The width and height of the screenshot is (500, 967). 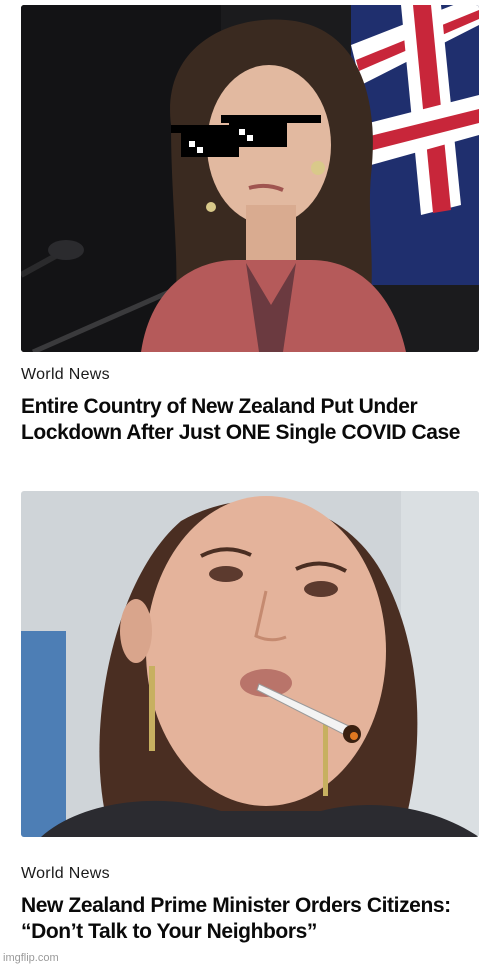 What do you see at coordinates (31, 958) in the screenshot?
I see `watermark-text: imgflip.com` at bounding box center [31, 958].